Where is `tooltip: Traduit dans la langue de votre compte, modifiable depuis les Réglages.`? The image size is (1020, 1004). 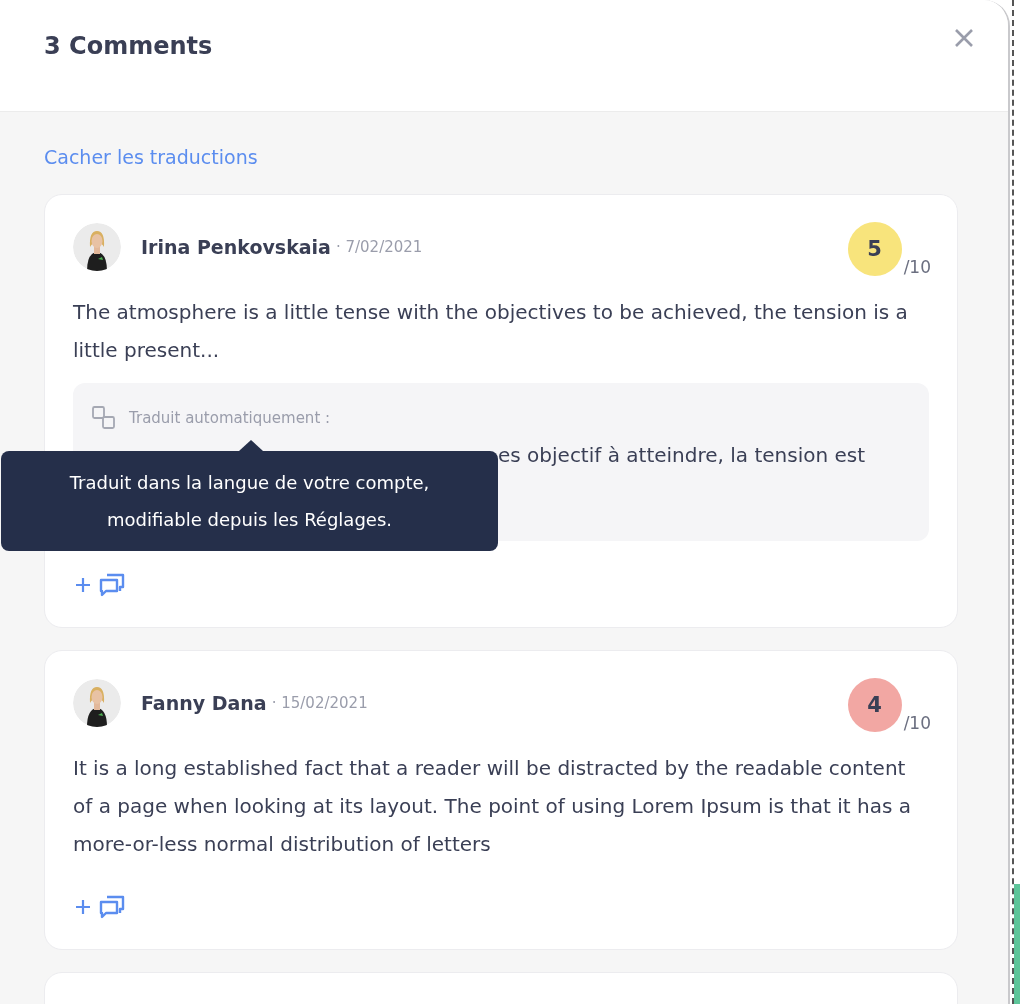 tooltip: Traduit dans la langue de votre compte, modifiable depuis les Réglages. is located at coordinates (249, 495).